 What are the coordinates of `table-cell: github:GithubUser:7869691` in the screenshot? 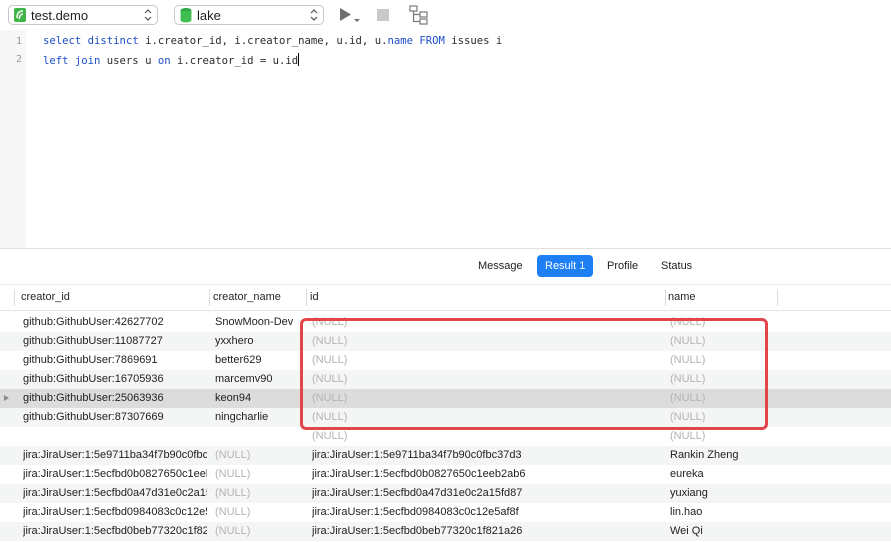 It's located at (115, 360).